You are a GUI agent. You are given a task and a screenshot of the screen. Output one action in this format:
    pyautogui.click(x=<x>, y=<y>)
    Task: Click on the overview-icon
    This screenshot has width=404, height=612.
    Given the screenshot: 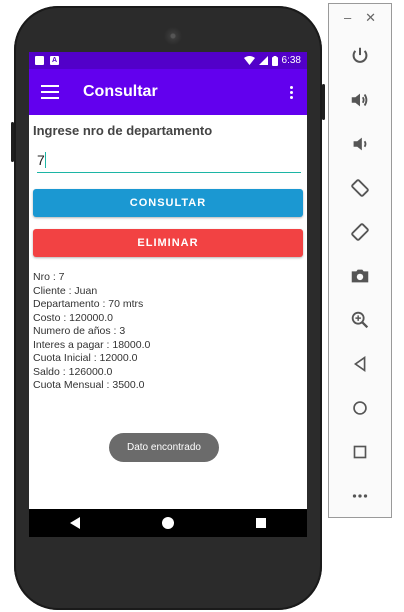 What is the action you would take?
    pyautogui.click(x=360, y=452)
    